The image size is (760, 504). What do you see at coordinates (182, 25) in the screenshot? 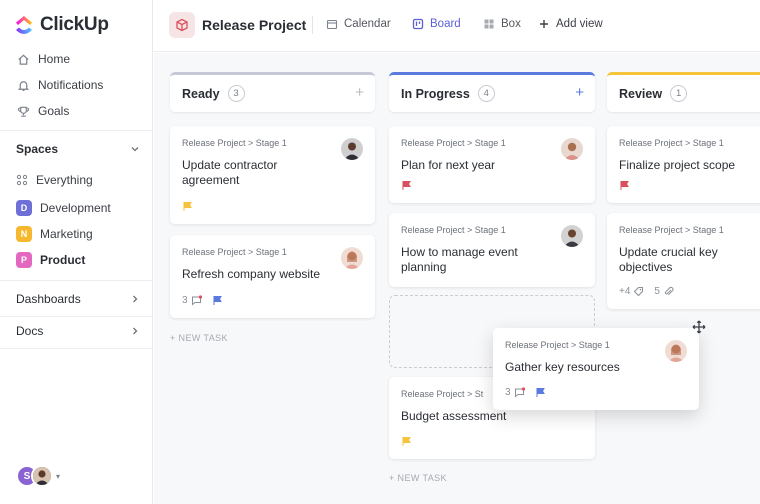
I see `cube-icon` at bounding box center [182, 25].